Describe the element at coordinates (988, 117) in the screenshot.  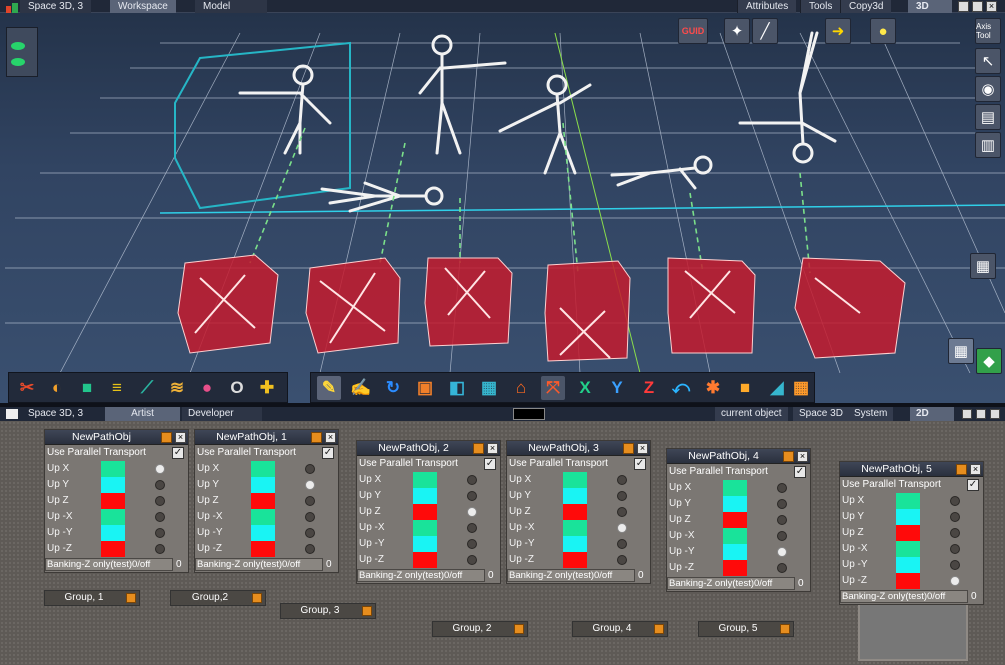
I see `stack-icon: ▤` at that location.